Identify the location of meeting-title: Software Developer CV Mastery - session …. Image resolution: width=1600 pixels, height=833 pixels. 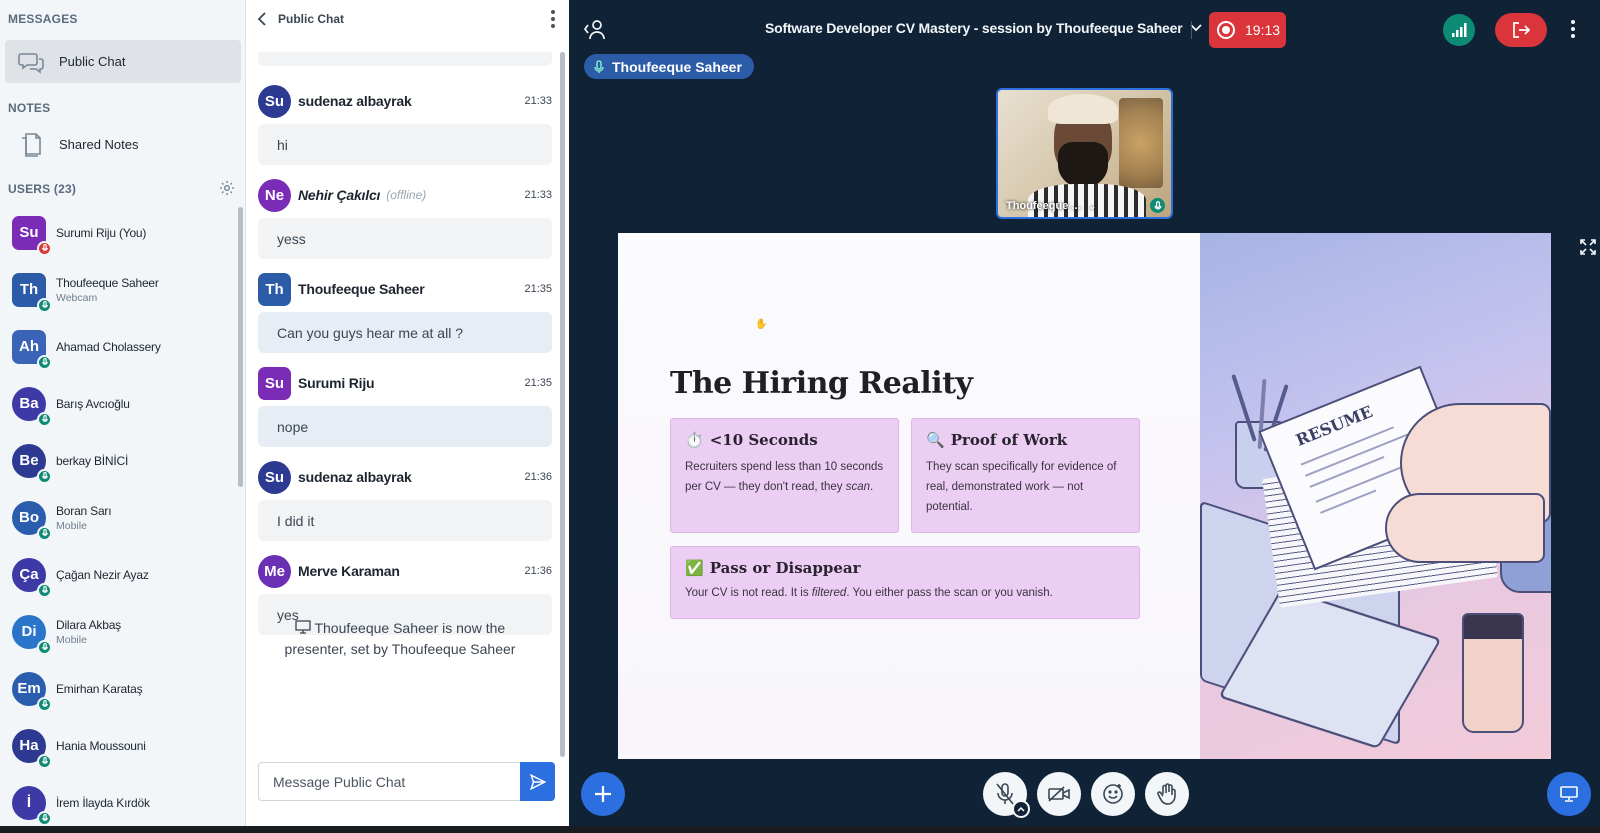
(974, 28).